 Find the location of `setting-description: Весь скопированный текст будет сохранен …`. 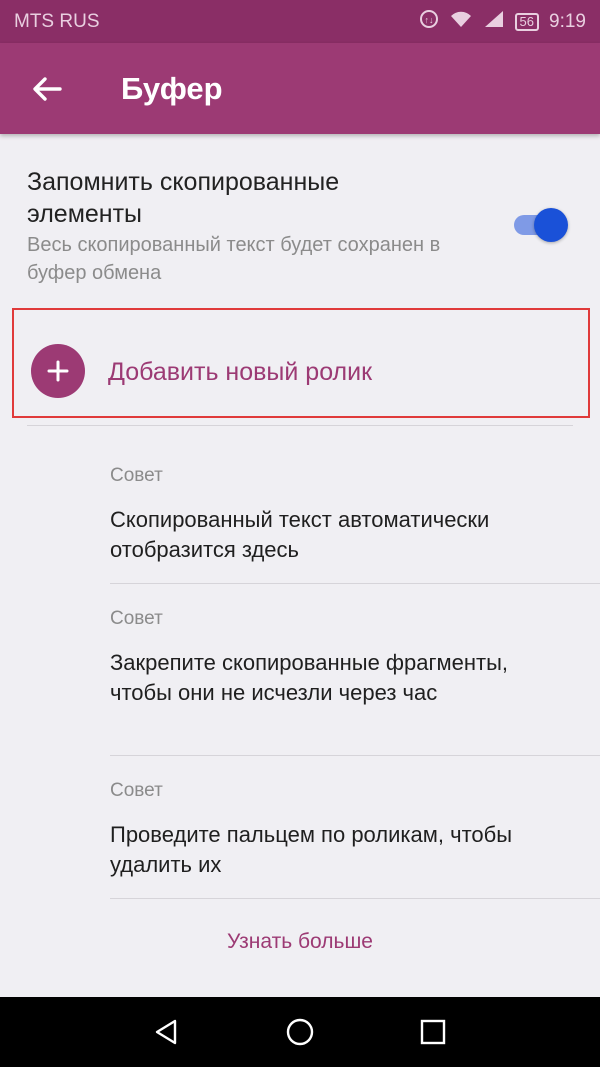

setting-description: Весь скопированный текст будет сохранен … is located at coordinates (234, 259).